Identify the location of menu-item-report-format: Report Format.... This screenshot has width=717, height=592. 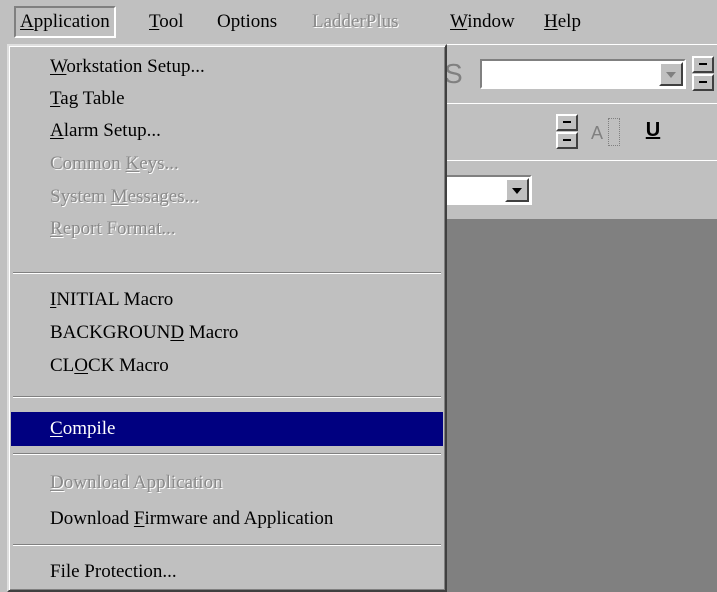
(113, 228).